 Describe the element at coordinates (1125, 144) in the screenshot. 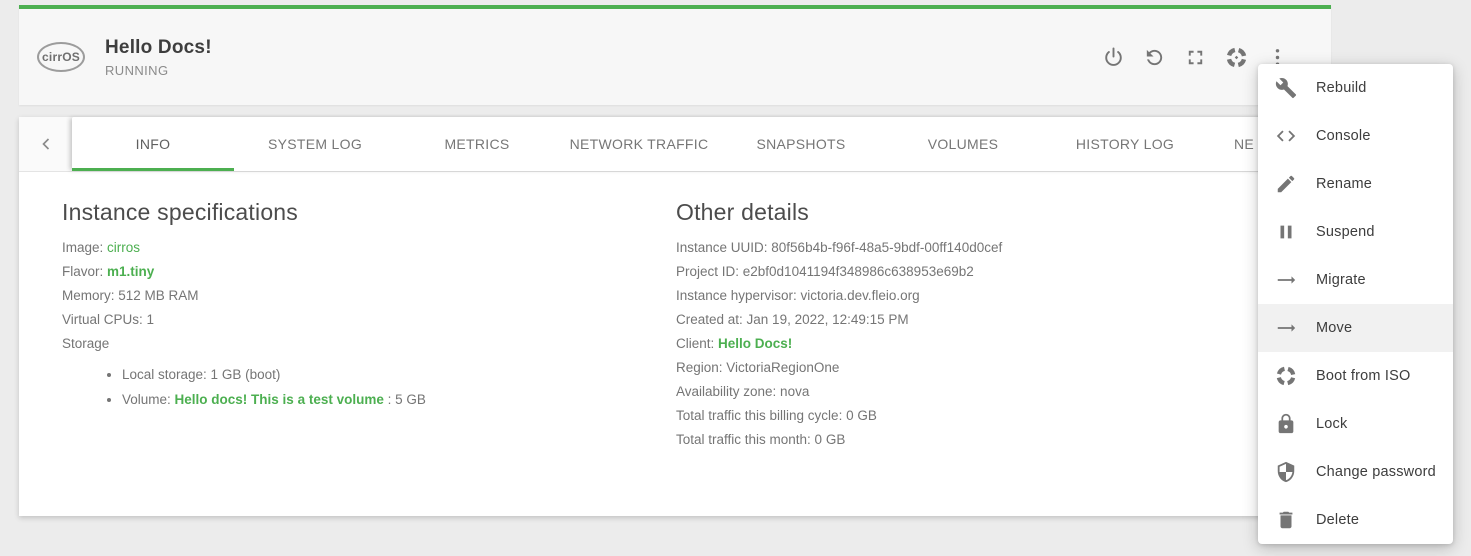

I see `tab-history-log: HISTORY LOG` at that location.